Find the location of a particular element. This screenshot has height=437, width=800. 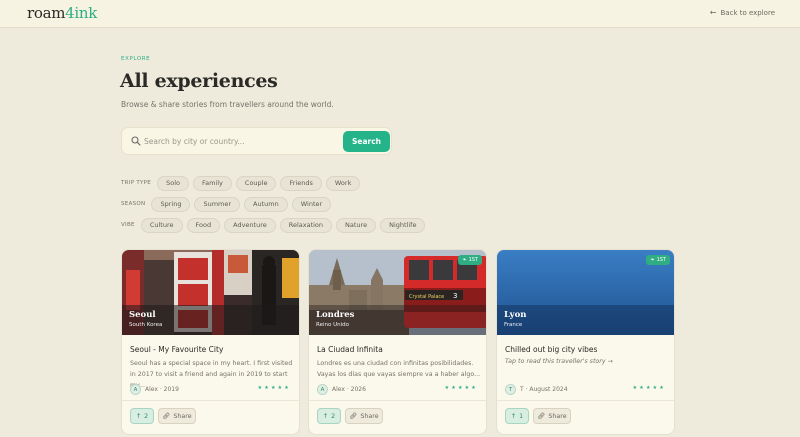

search-input is located at coordinates (239, 141).